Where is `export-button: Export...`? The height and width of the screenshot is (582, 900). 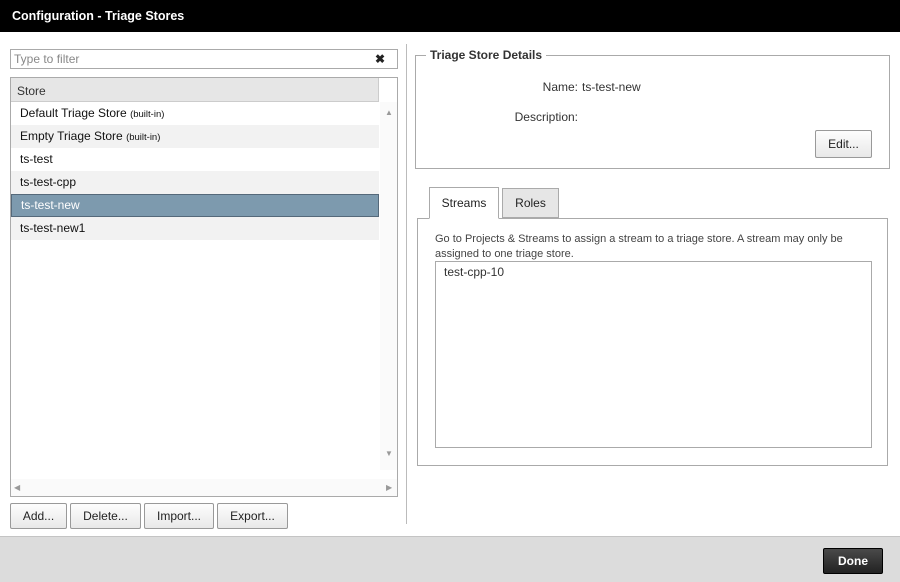 export-button: Export... is located at coordinates (252, 516).